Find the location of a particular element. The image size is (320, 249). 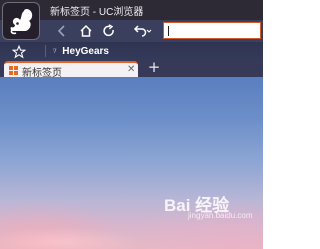

tab-bar: 新标签页 ✕ + is located at coordinates (131, 69).